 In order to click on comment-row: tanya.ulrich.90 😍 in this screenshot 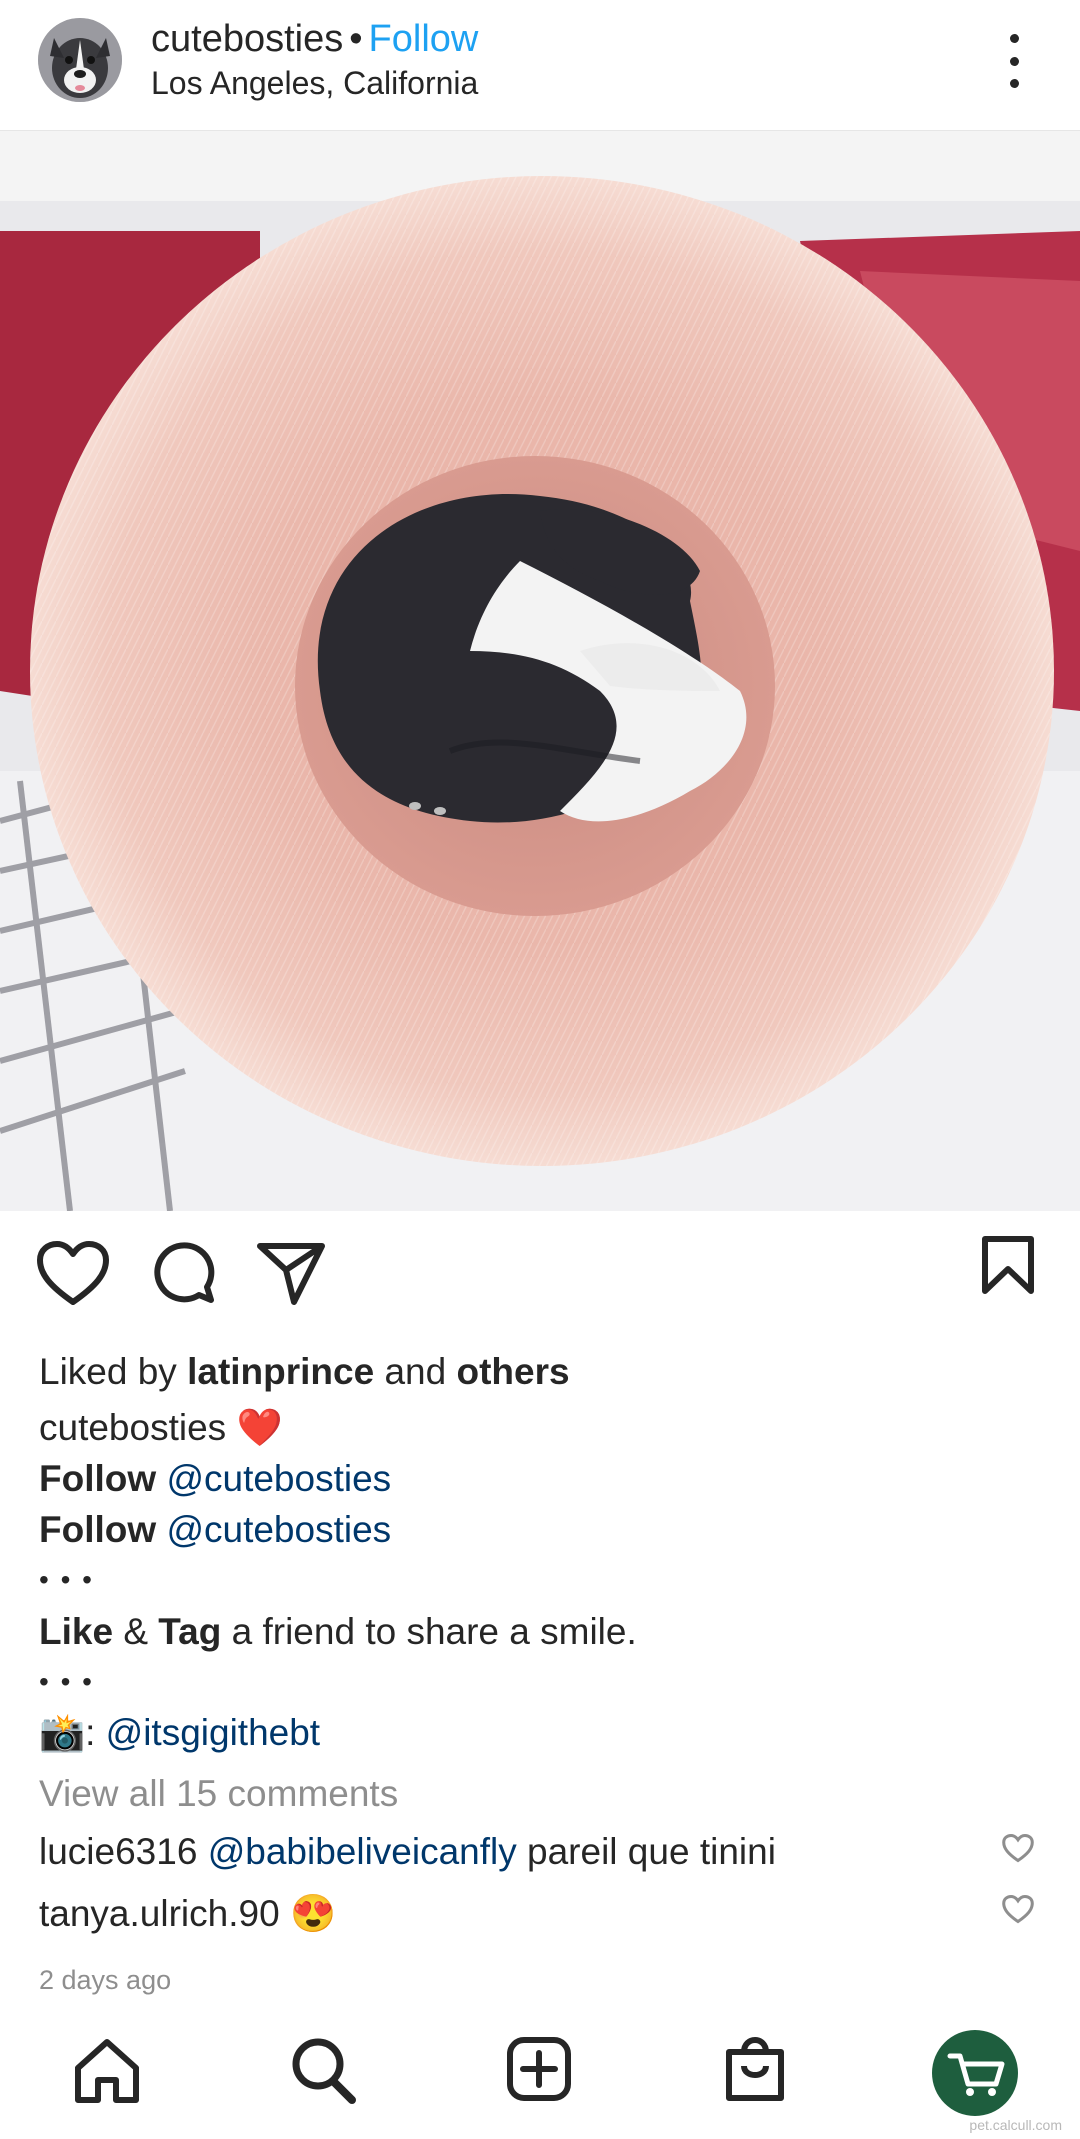, I will do `click(187, 1914)`.